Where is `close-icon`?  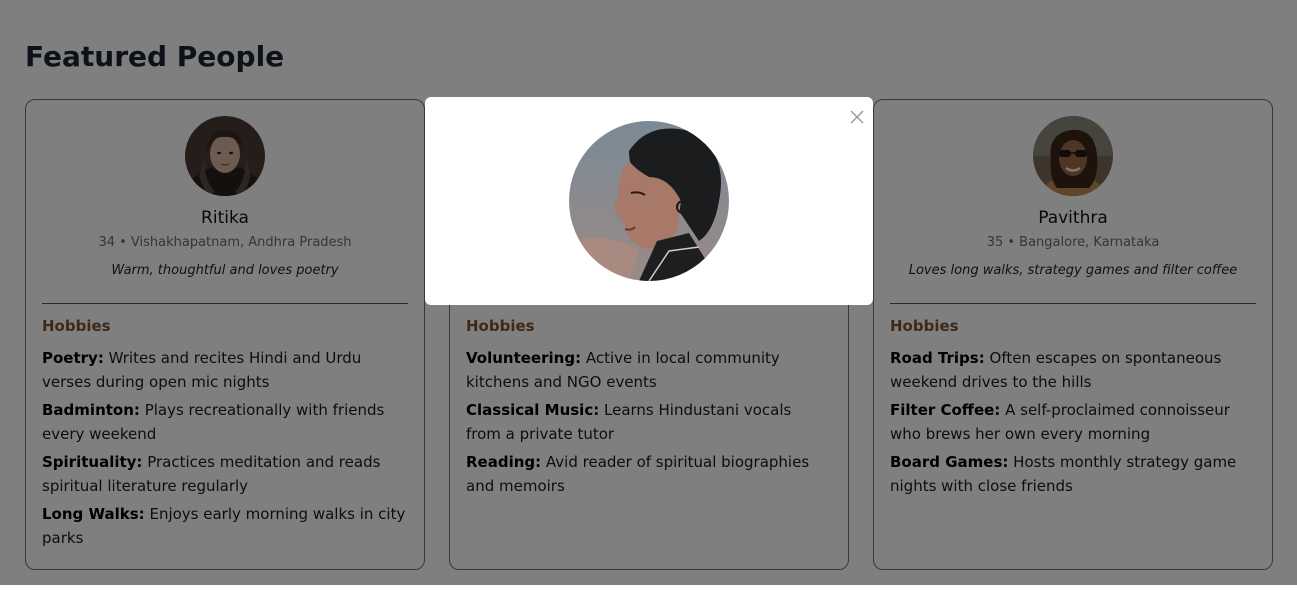
close-icon is located at coordinates (857, 117).